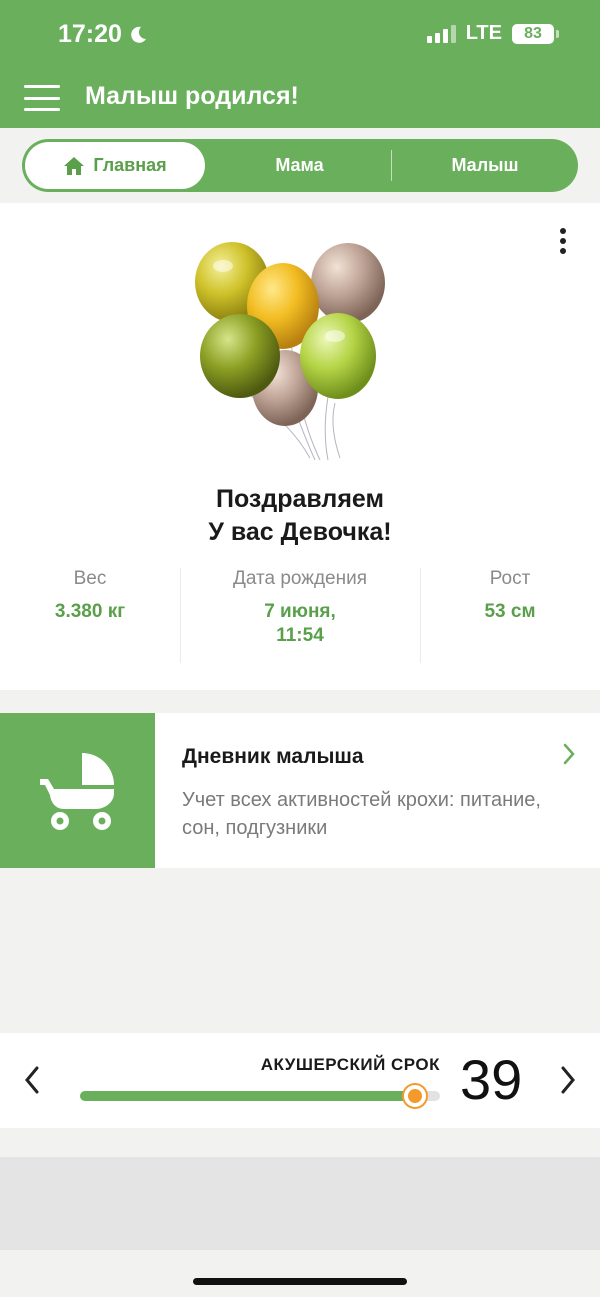  What do you see at coordinates (192, 96) in the screenshot?
I see `page-title: Малыш родился!` at bounding box center [192, 96].